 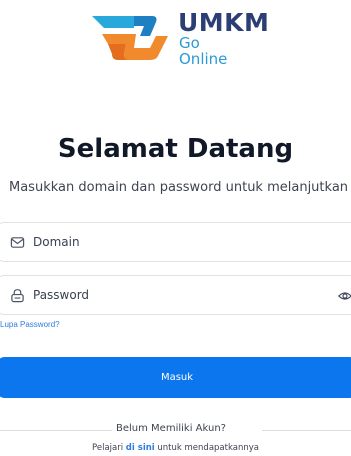 What do you see at coordinates (203, 59) in the screenshot?
I see `logo-line-online: Online` at bounding box center [203, 59].